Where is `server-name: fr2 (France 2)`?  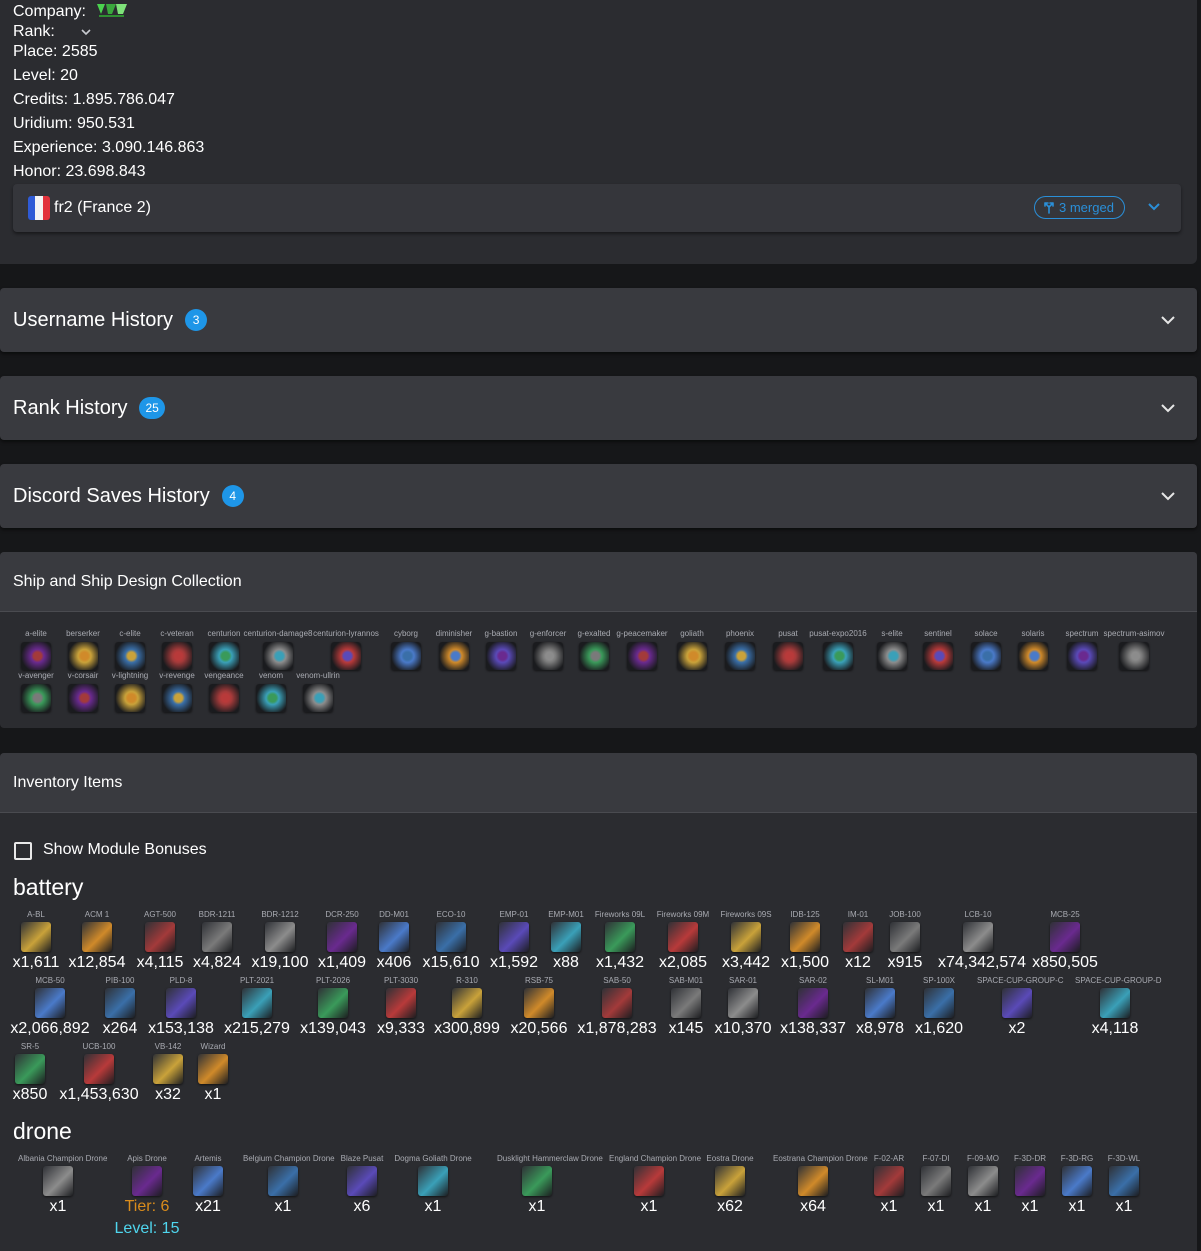
server-name: fr2 (France 2) is located at coordinates (102, 207).